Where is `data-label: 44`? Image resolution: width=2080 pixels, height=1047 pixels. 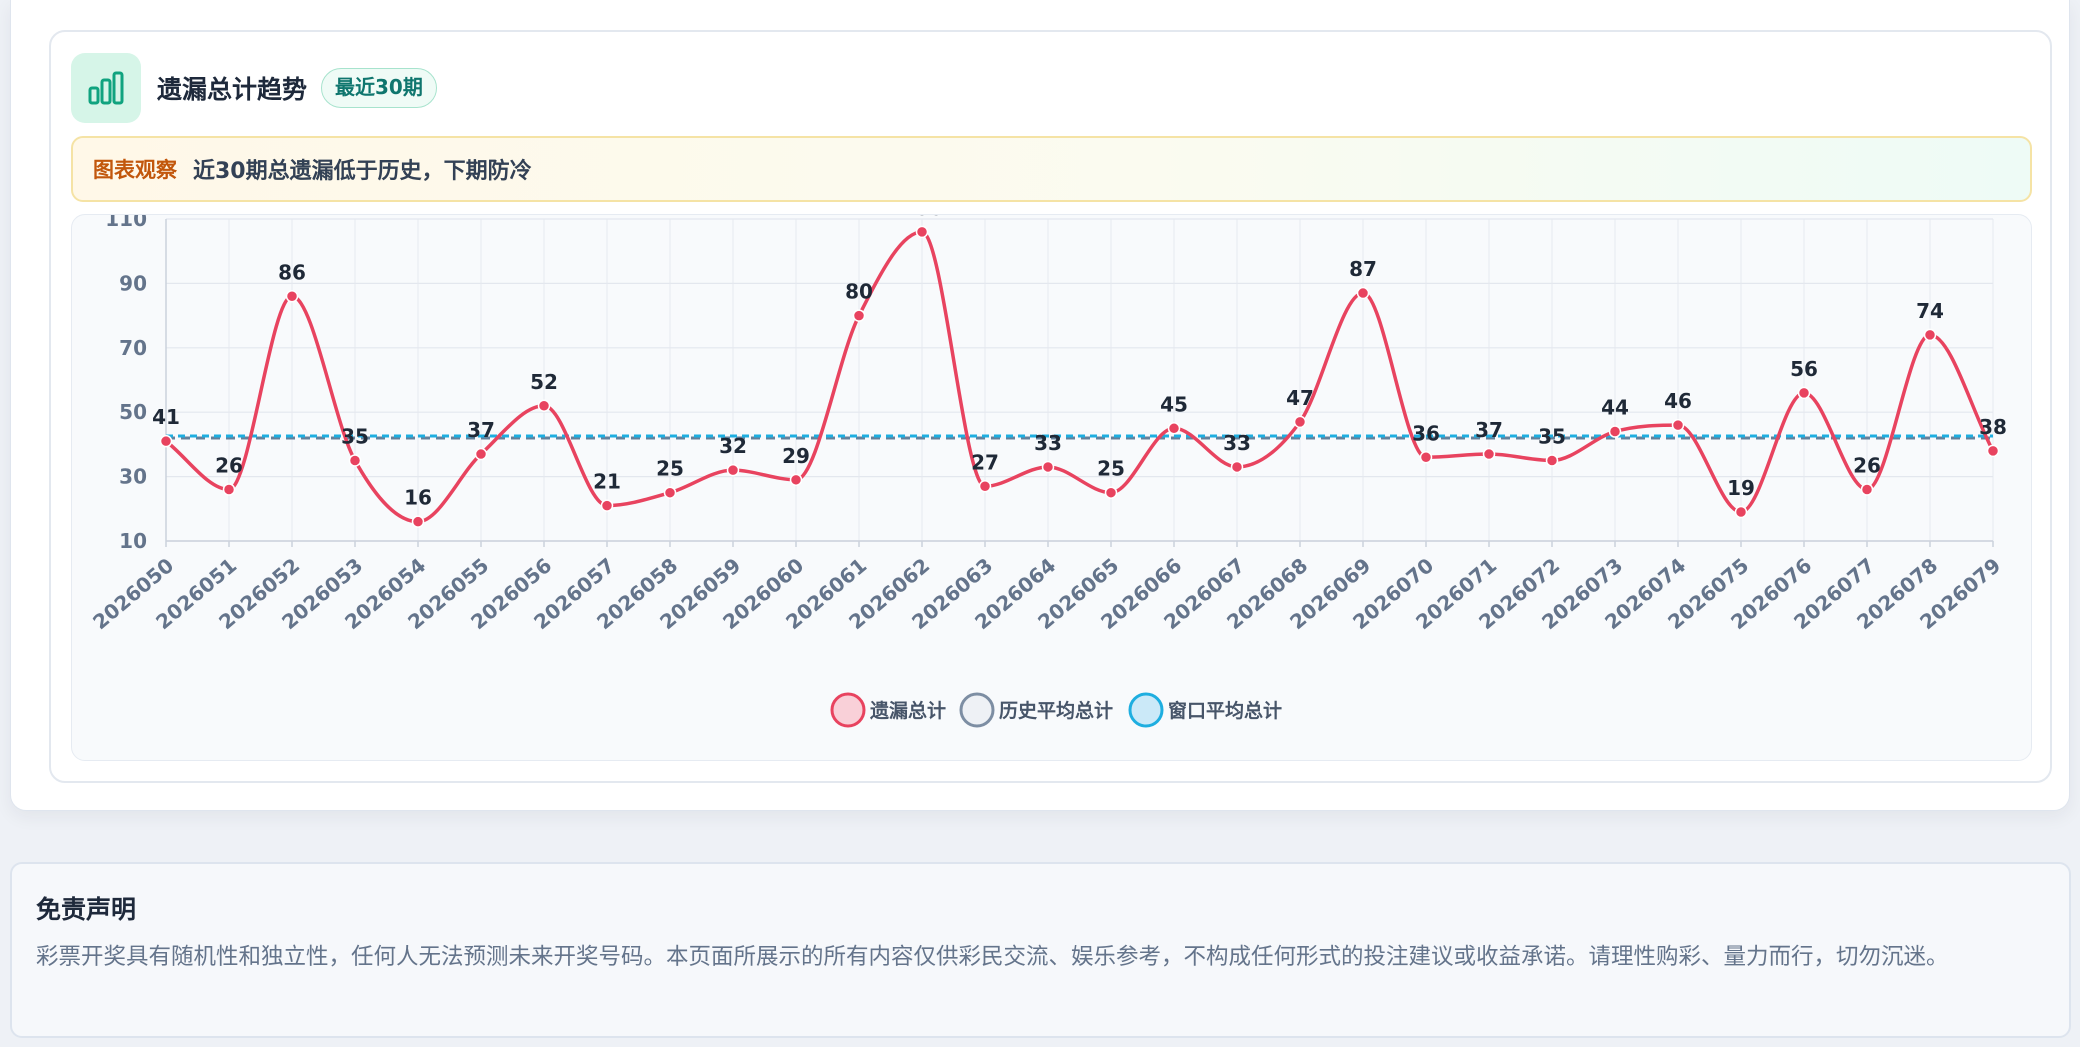 data-label: 44 is located at coordinates (1615, 408).